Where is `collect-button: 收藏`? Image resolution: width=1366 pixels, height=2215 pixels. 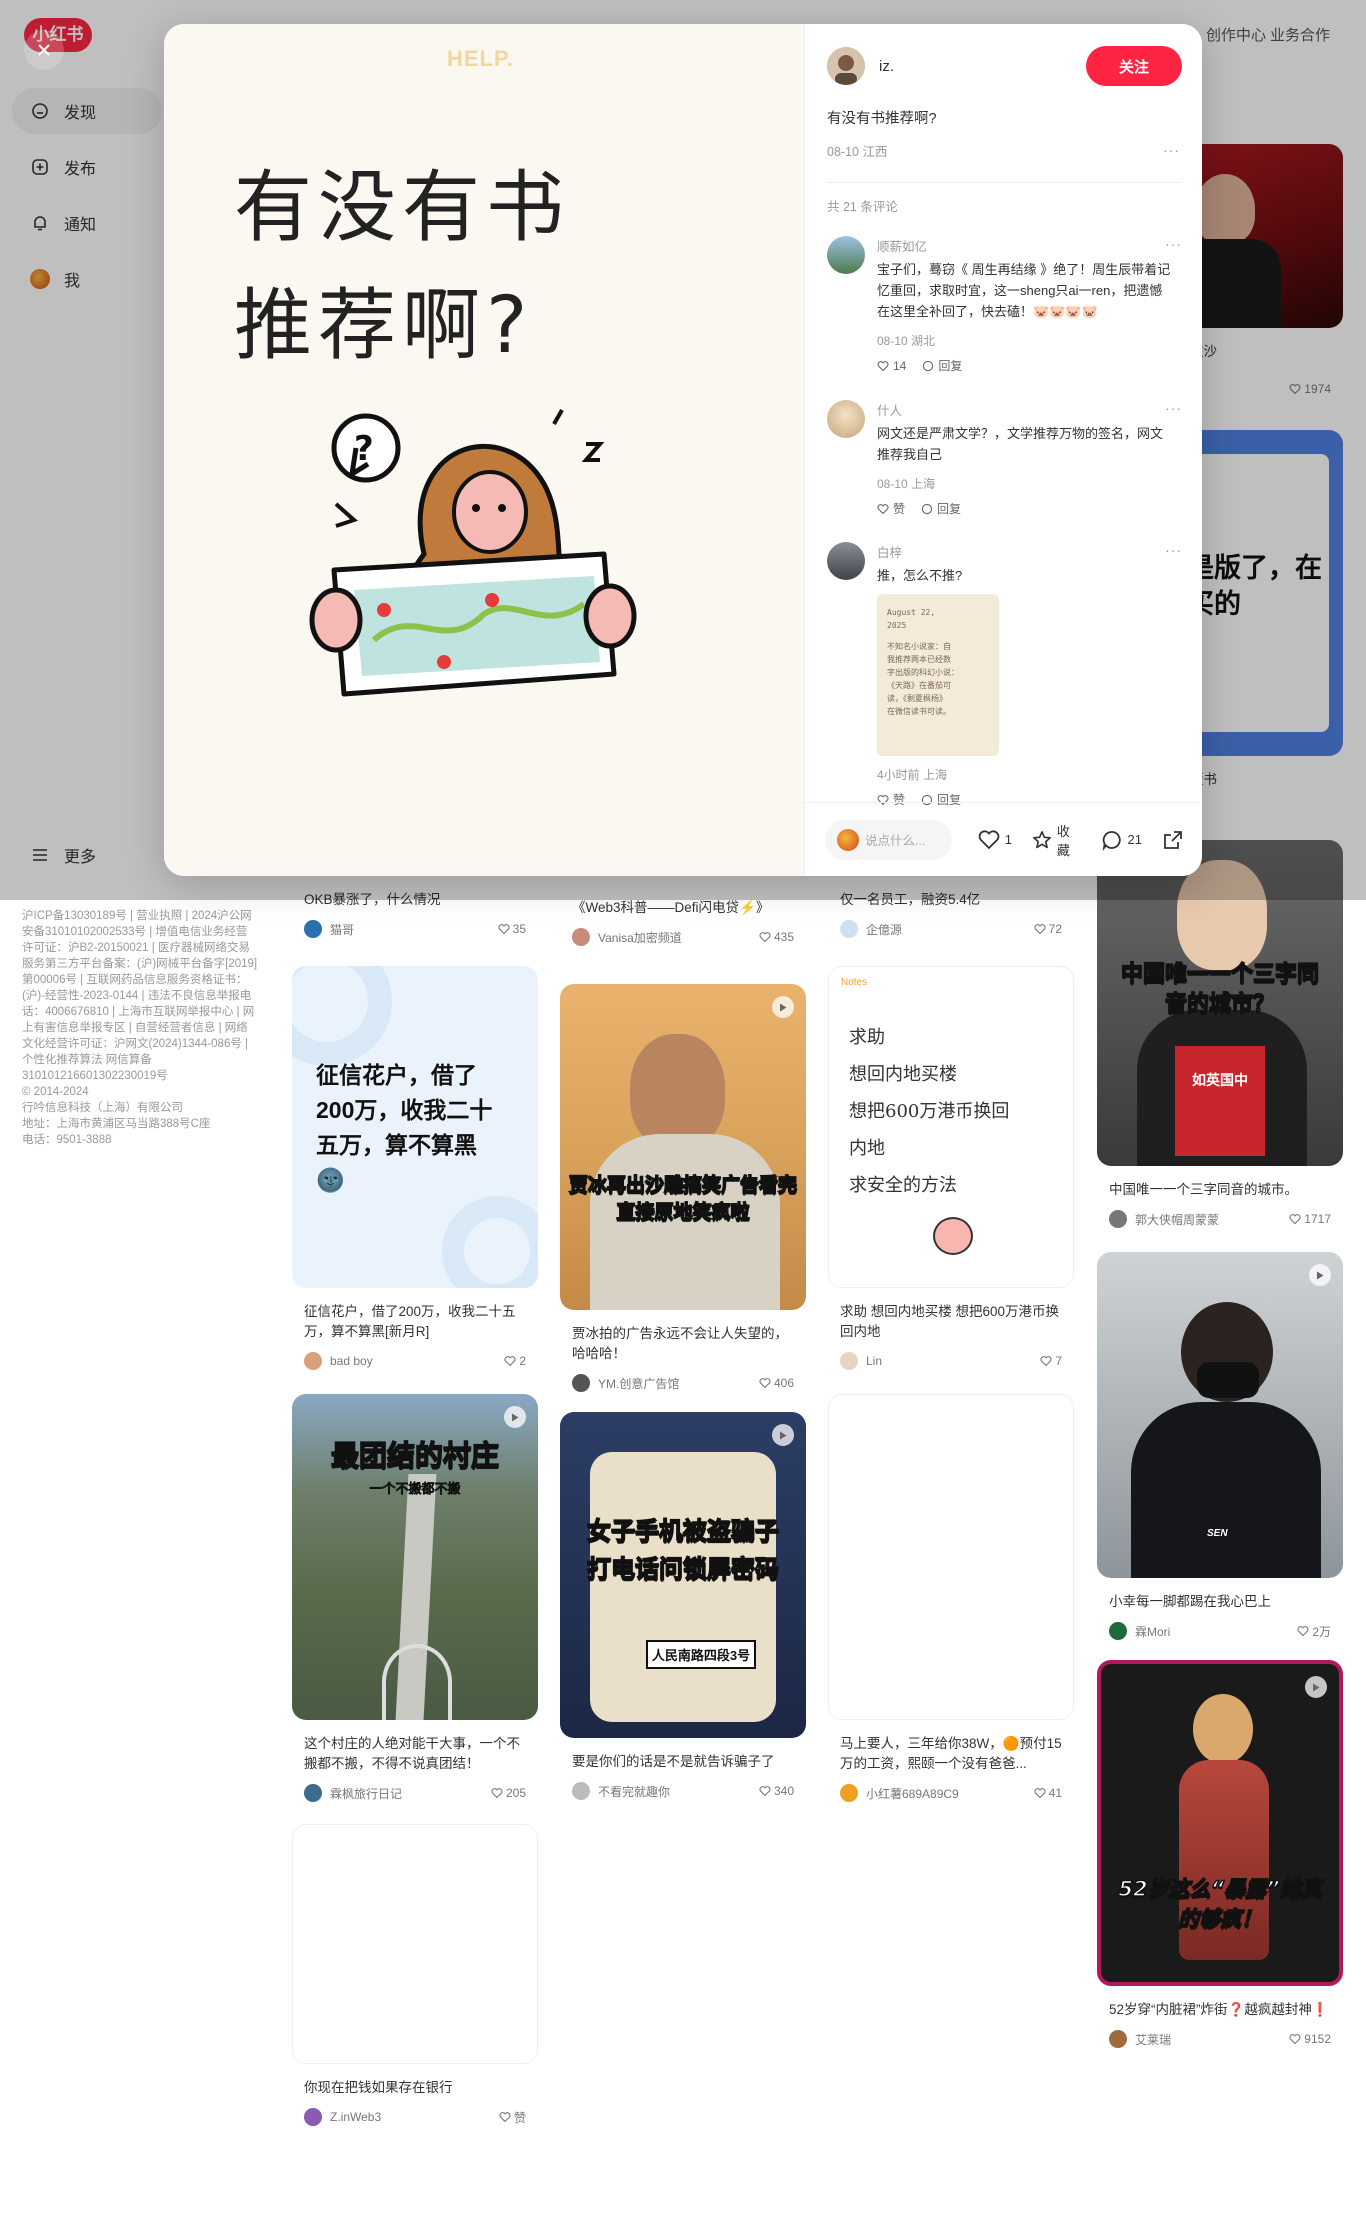 collect-button: 收藏 is located at coordinates (1056, 840).